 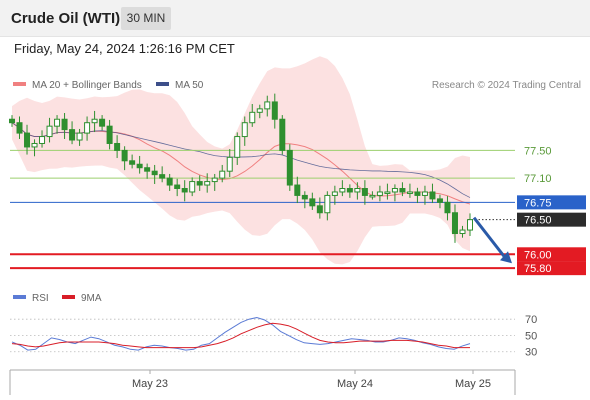 I want to click on rsi-tick-label: 50, so click(x=531, y=336).